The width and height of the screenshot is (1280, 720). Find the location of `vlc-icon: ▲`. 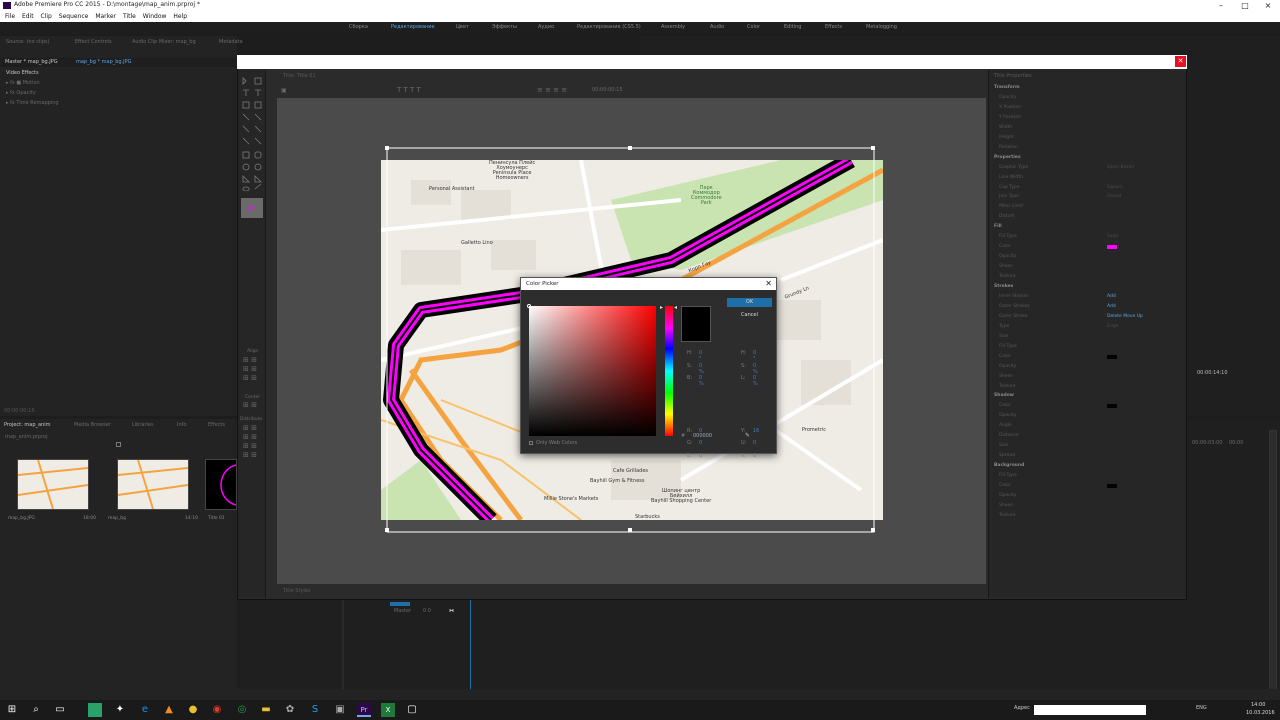

vlc-icon: ▲ is located at coordinates (169, 710).